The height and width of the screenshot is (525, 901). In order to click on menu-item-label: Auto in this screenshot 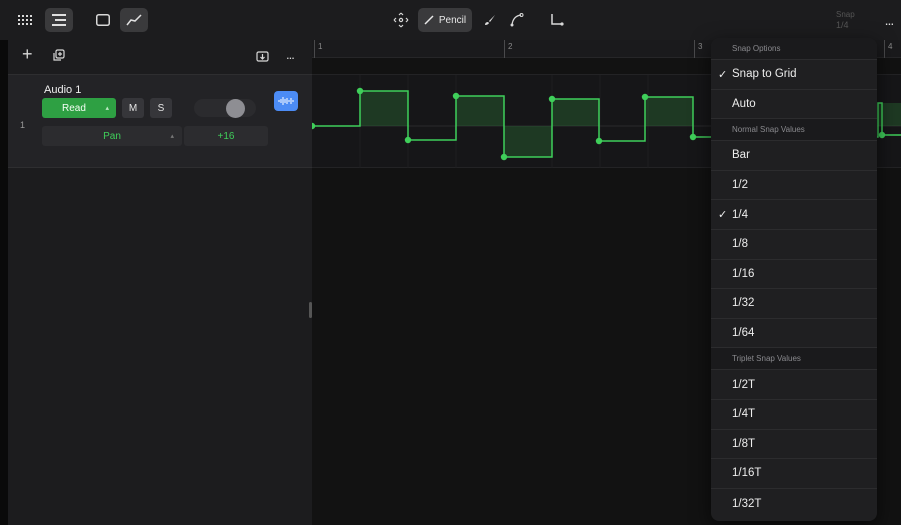, I will do `click(744, 103)`.